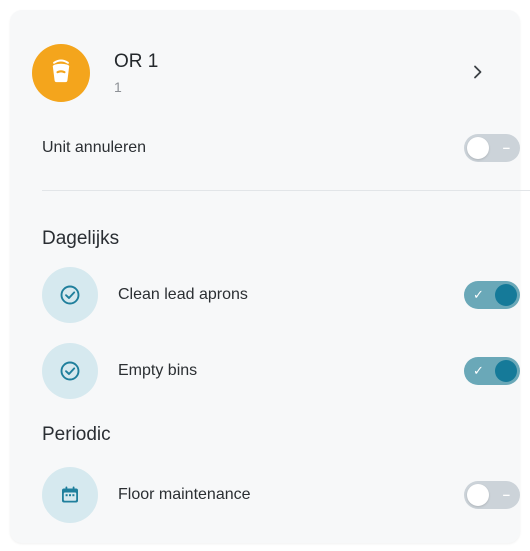 Image resolution: width=530 pixels, height=551 pixels. Describe the element at coordinates (81, 238) in the screenshot. I see `section-title-daily: Dagelijks` at that location.